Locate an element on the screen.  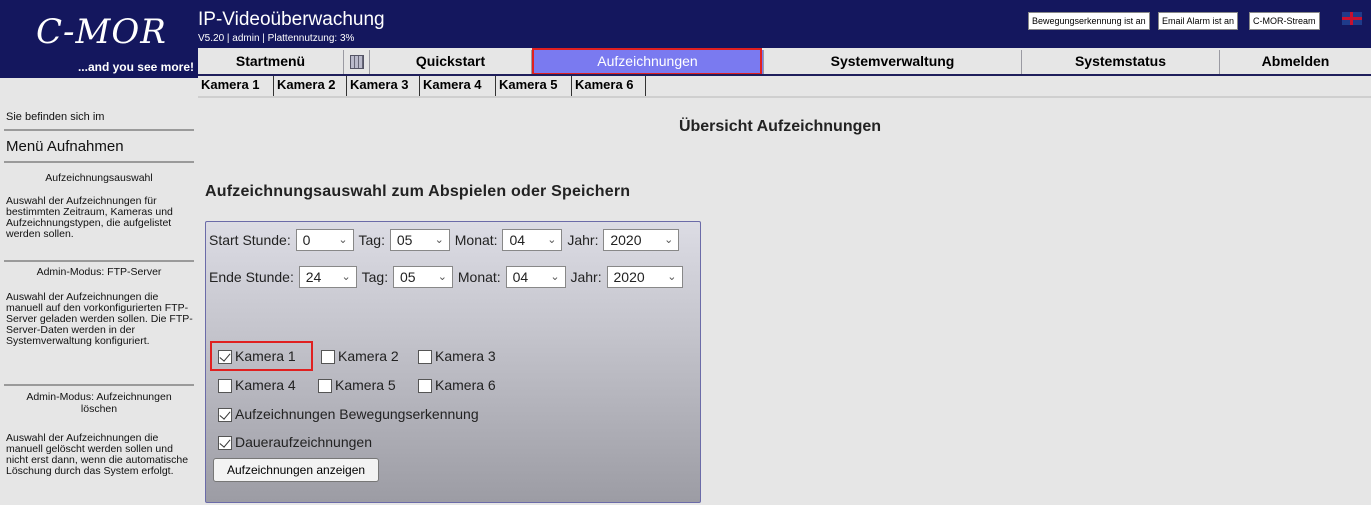
stream-button: C-MOR-Stream is located at coordinates (1284, 21).